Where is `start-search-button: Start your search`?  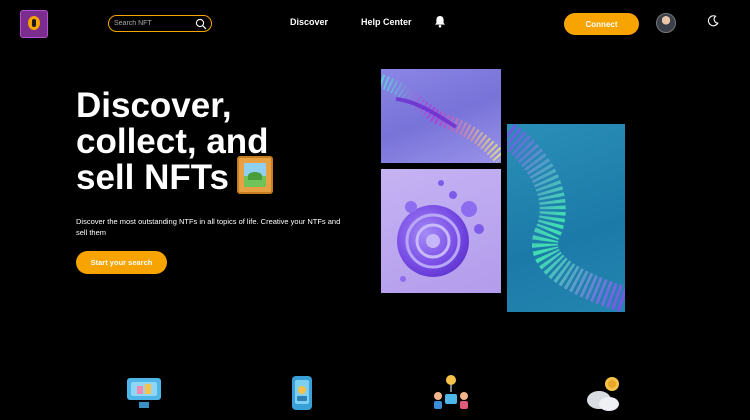 start-search-button: Start your search is located at coordinates (121, 262).